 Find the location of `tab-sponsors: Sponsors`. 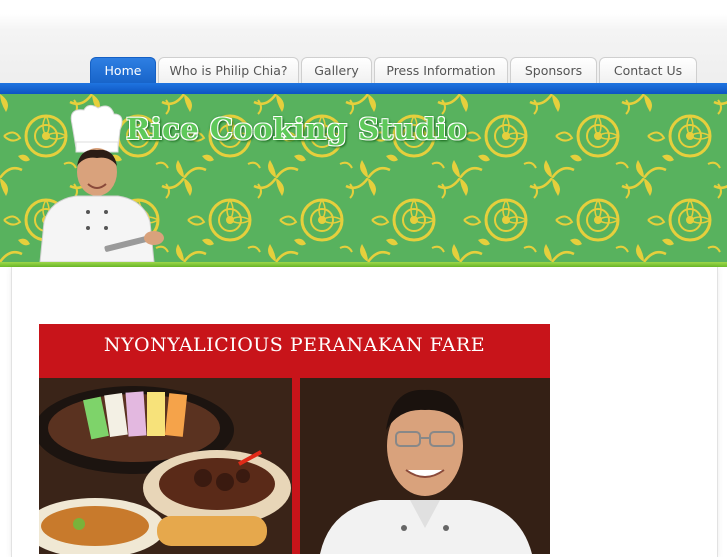

tab-sponsors: Sponsors is located at coordinates (553, 70).